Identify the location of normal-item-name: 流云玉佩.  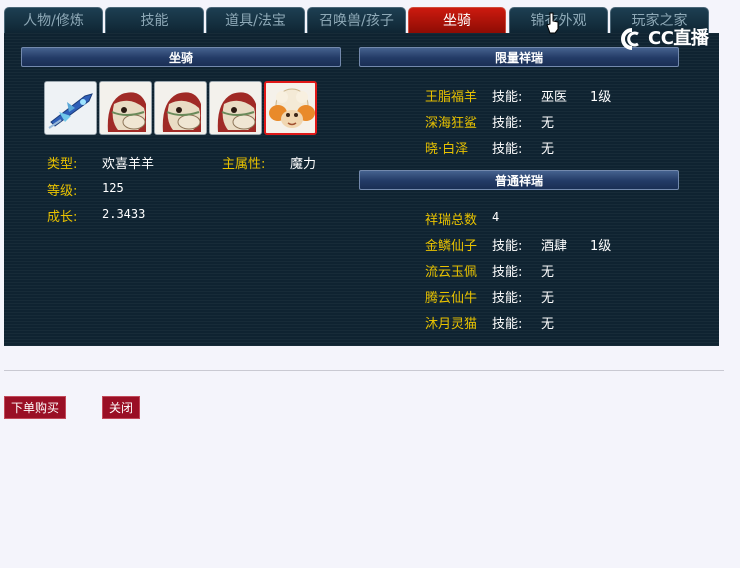
(451, 272).